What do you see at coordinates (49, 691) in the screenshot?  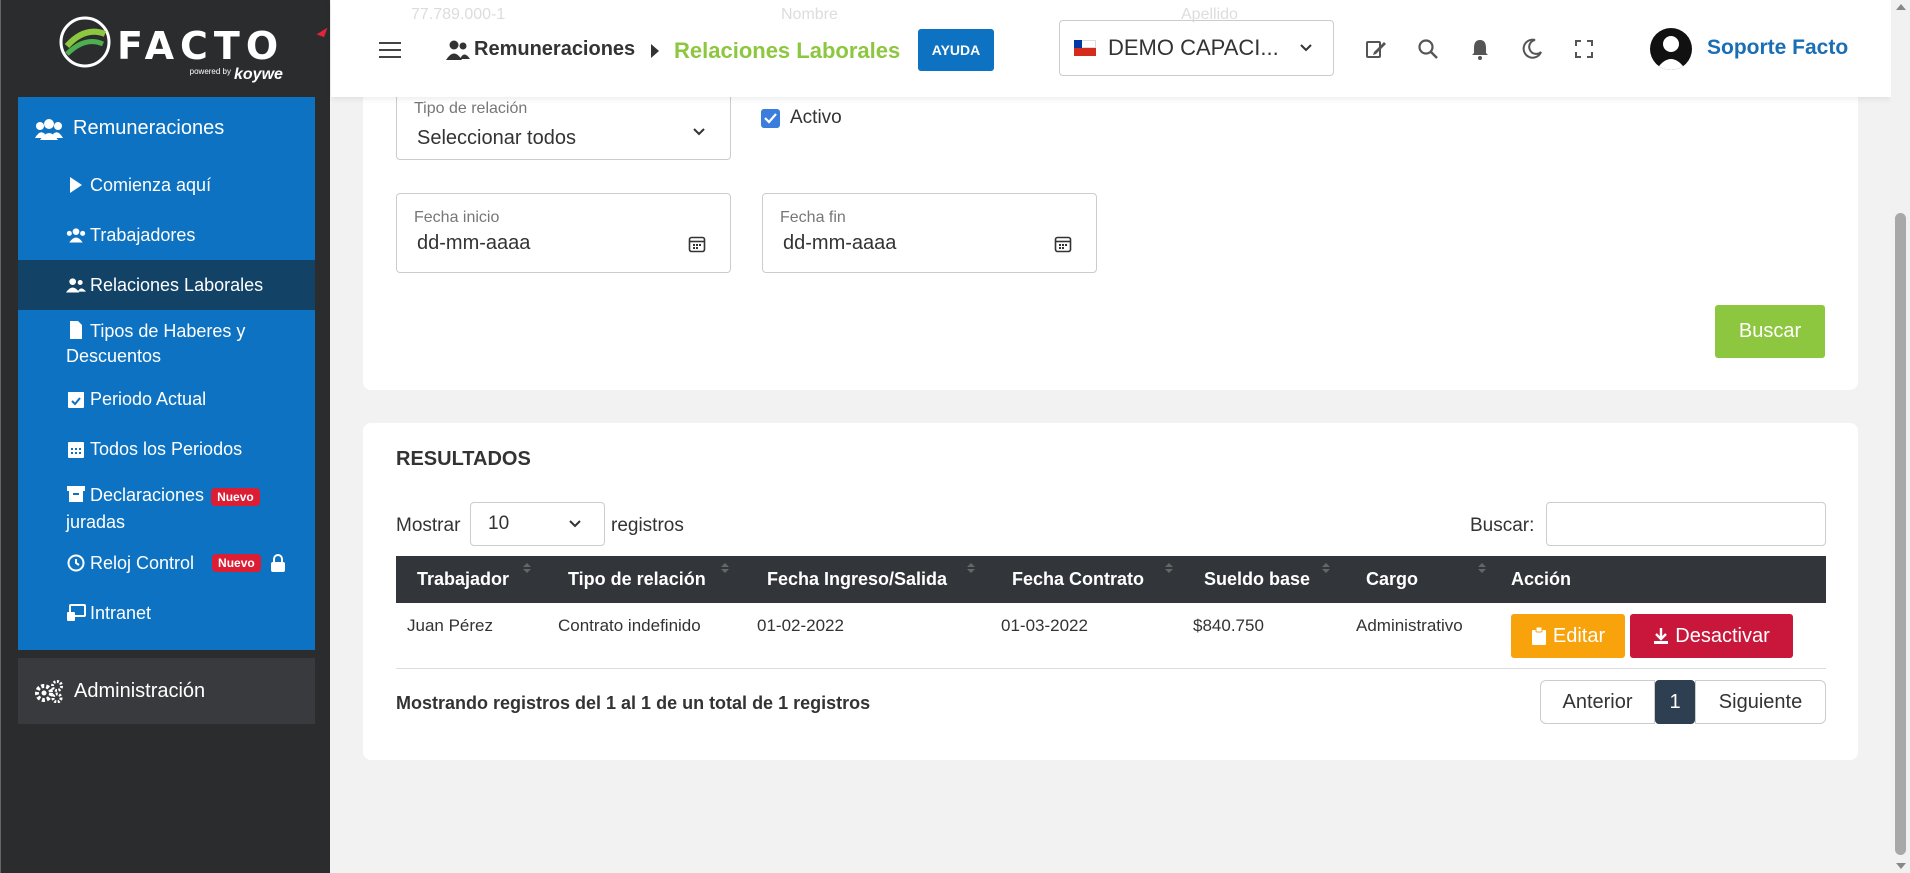 I see `cogs-icon` at bounding box center [49, 691].